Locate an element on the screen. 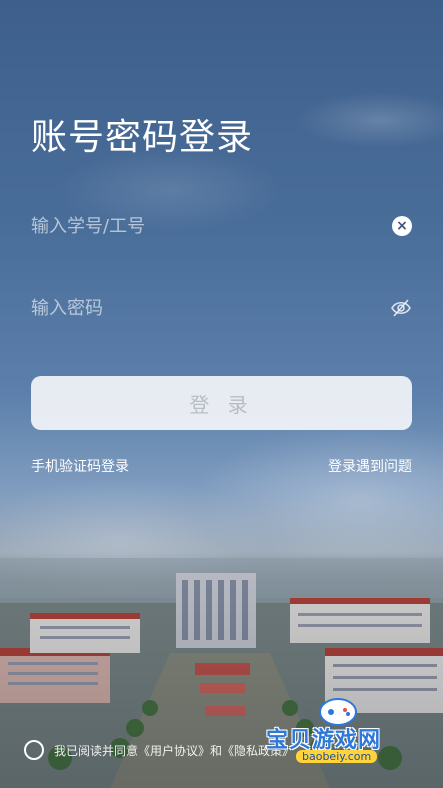 This screenshot has height=788, width=443. student-id-input is located at coordinates (181, 226).